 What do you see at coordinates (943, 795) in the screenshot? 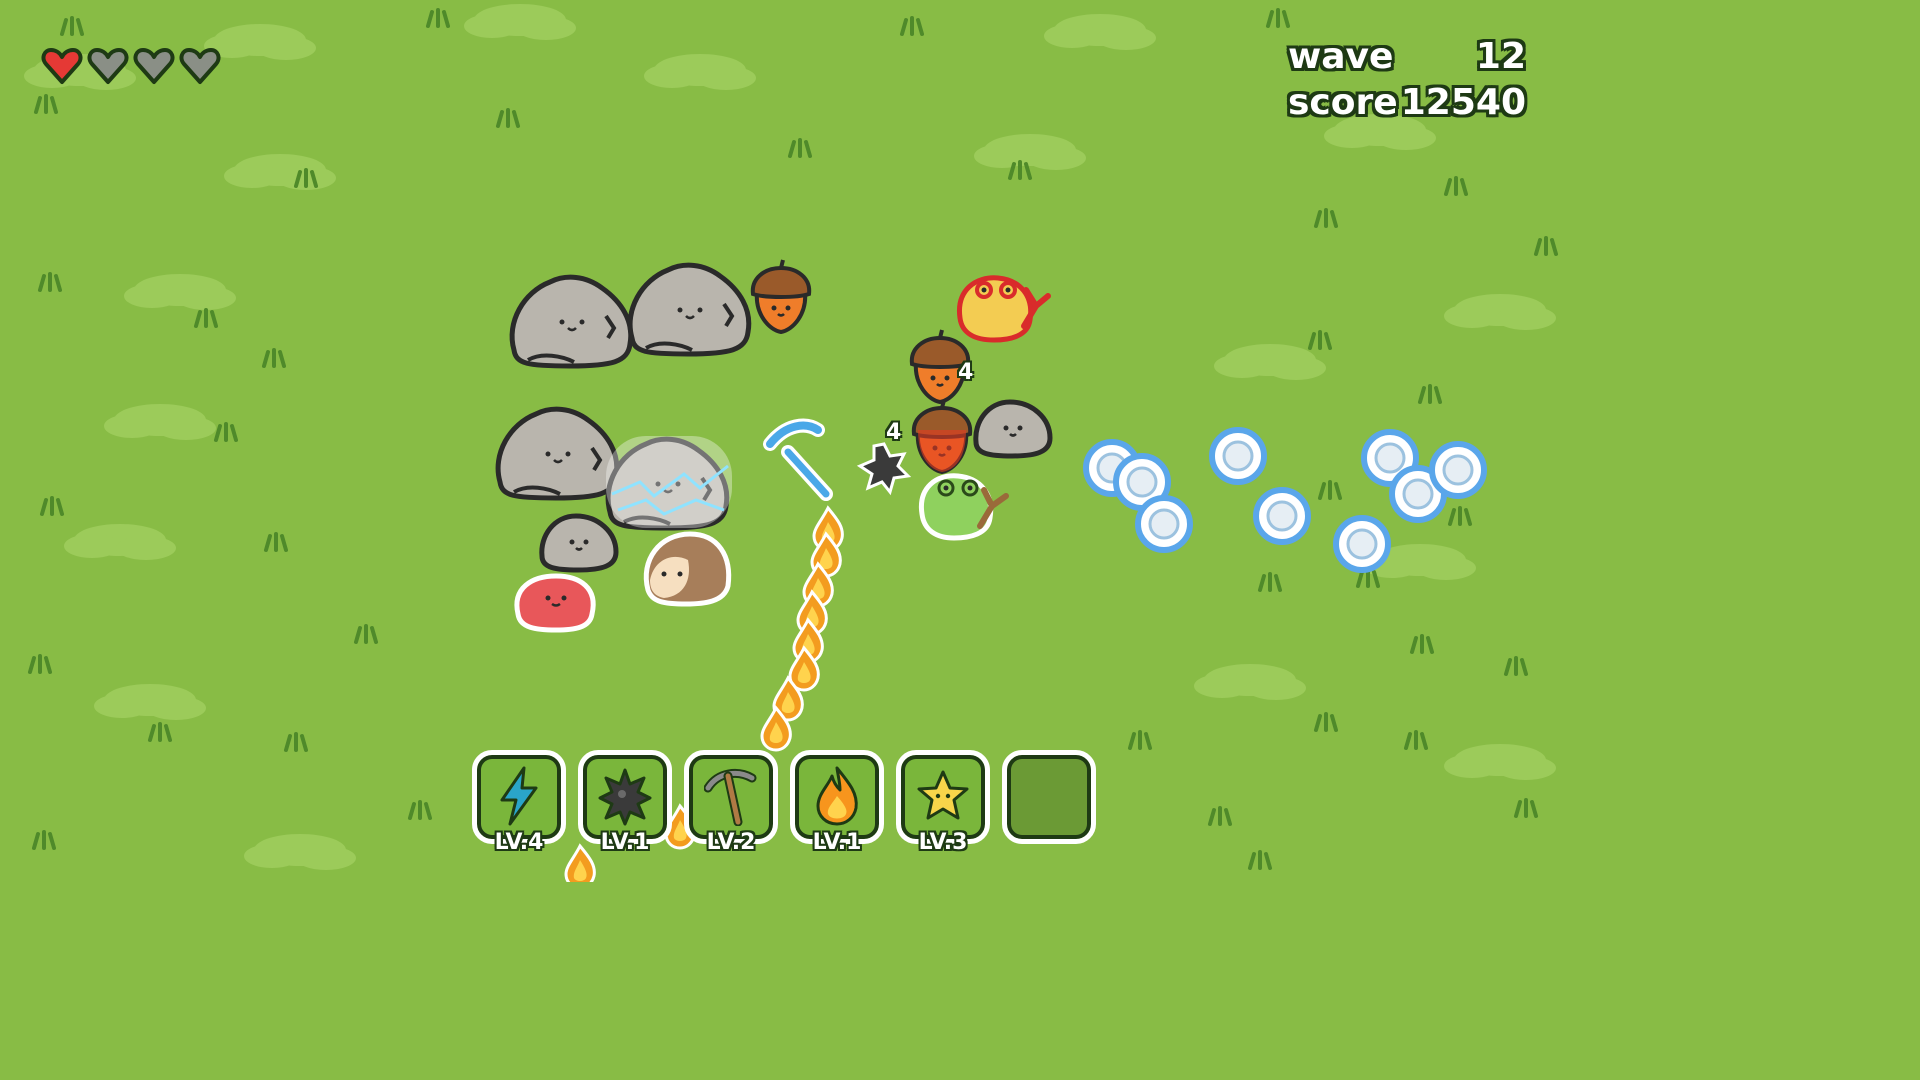
I see `star-icon` at bounding box center [943, 795].